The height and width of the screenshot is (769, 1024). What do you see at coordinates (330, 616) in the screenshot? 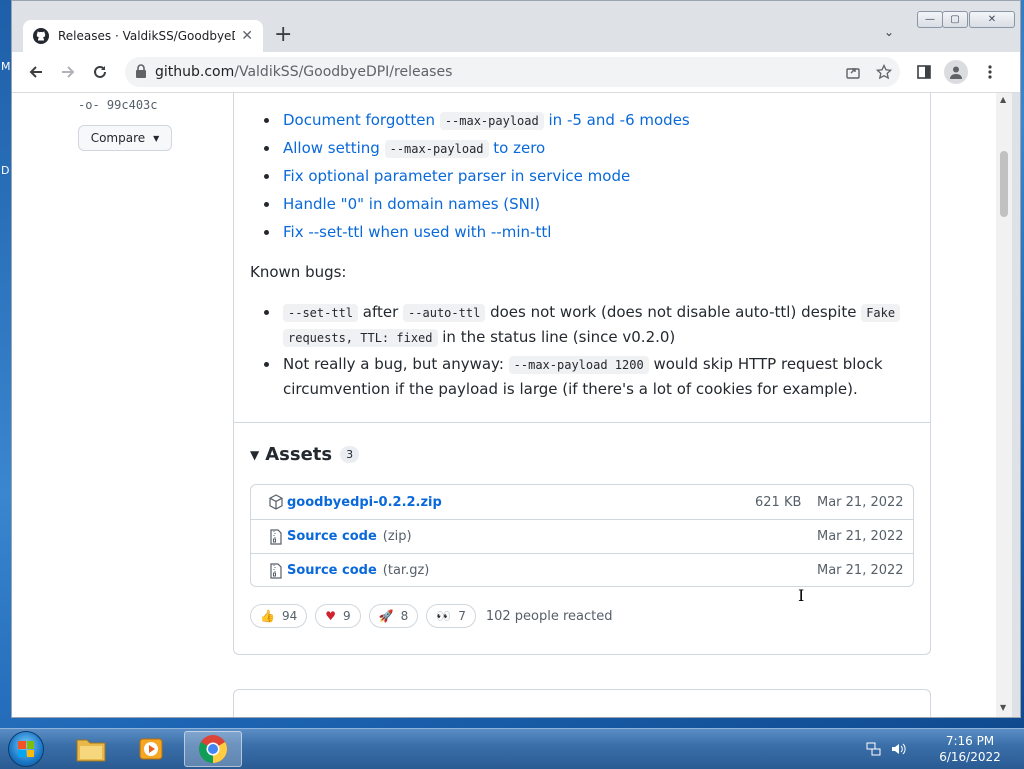
I see `heart-icon: ♥` at bounding box center [330, 616].